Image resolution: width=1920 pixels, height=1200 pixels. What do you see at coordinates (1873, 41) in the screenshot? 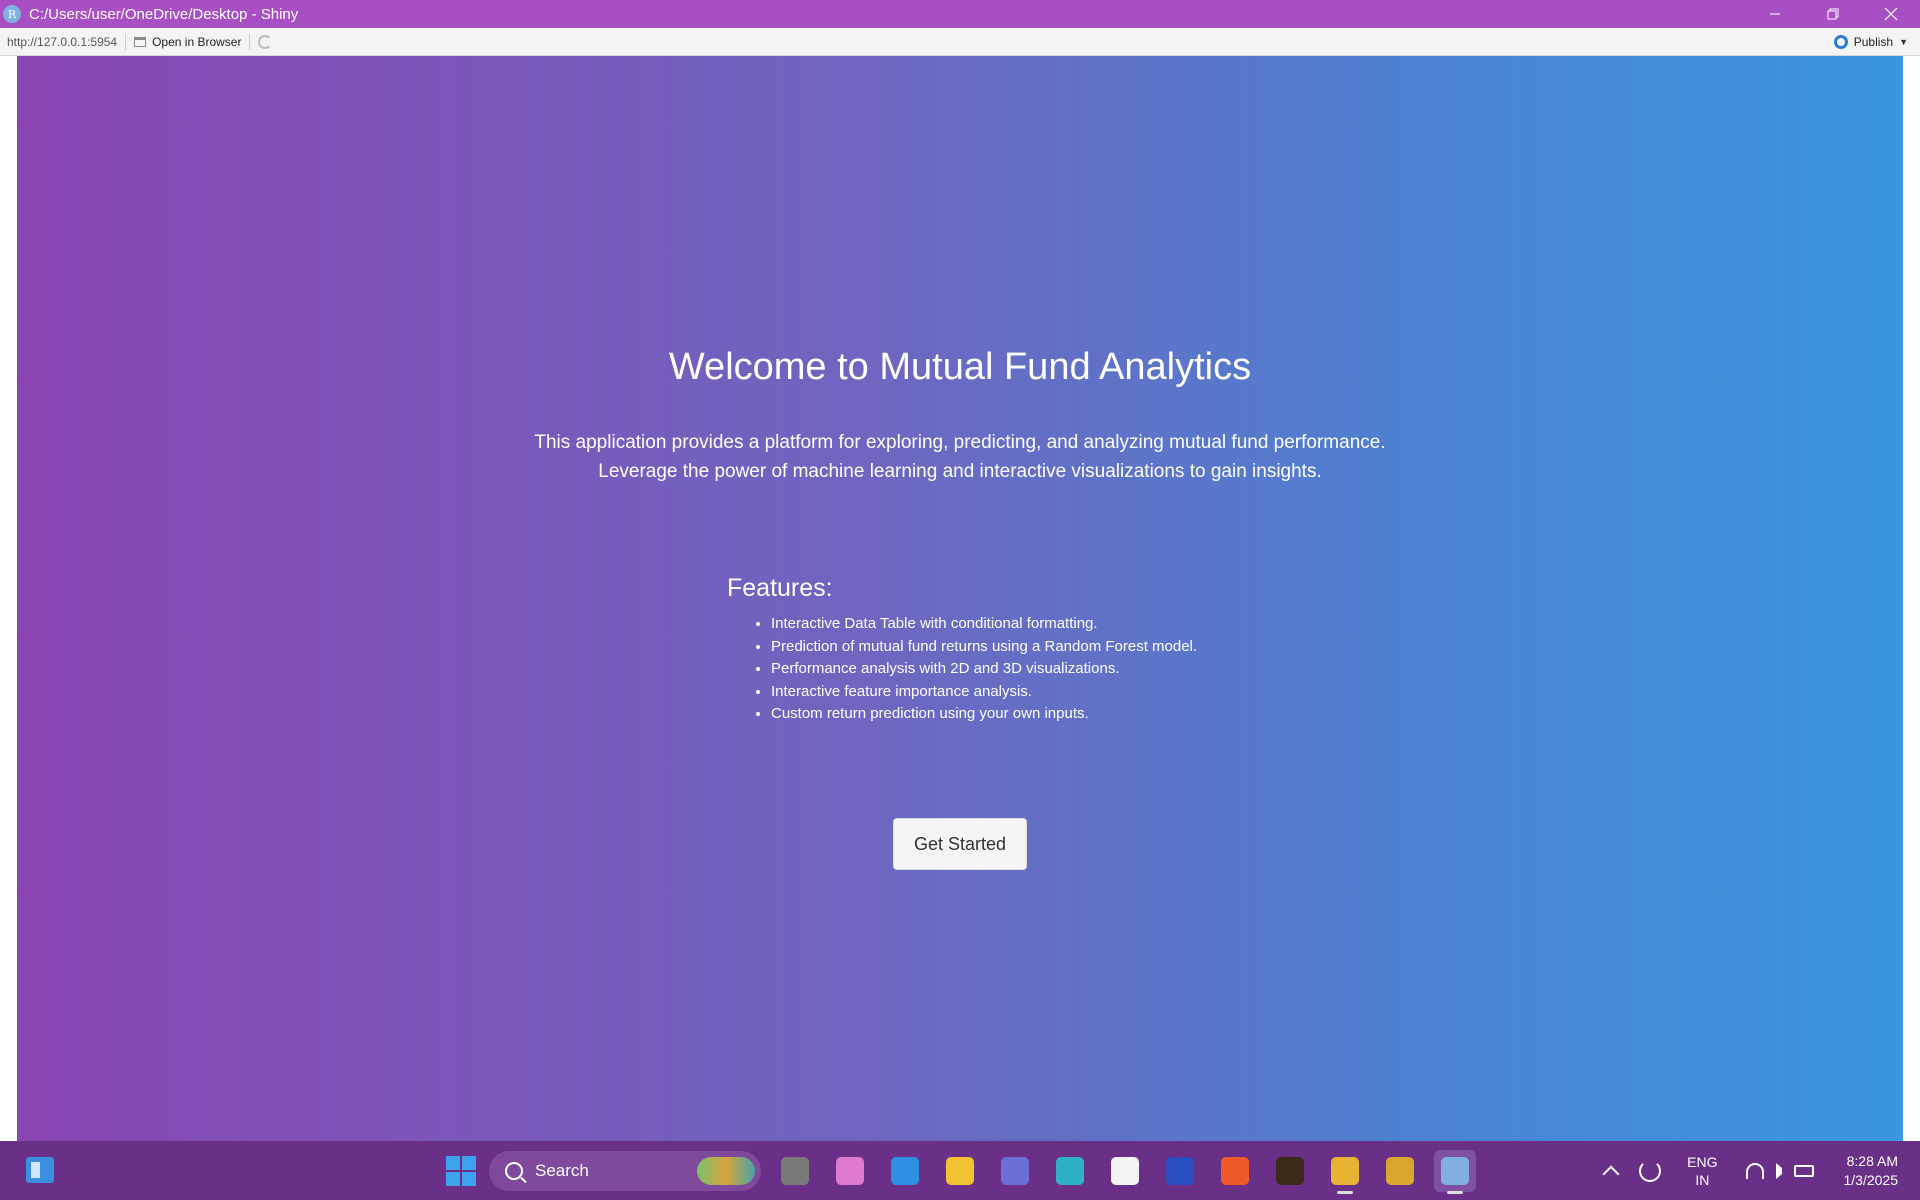
I see `publish-label: Publish` at bounding box center [1873, 41].